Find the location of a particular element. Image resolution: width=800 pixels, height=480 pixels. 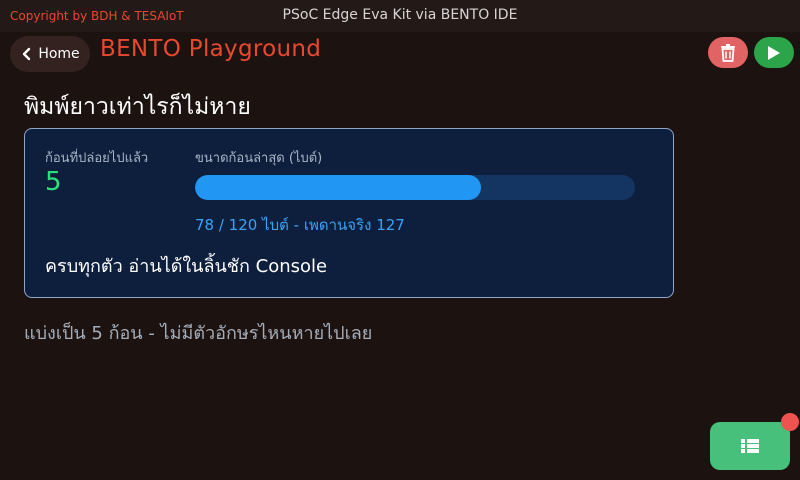

chunks-sent-value: 5 is located at coordinates (53, 182).